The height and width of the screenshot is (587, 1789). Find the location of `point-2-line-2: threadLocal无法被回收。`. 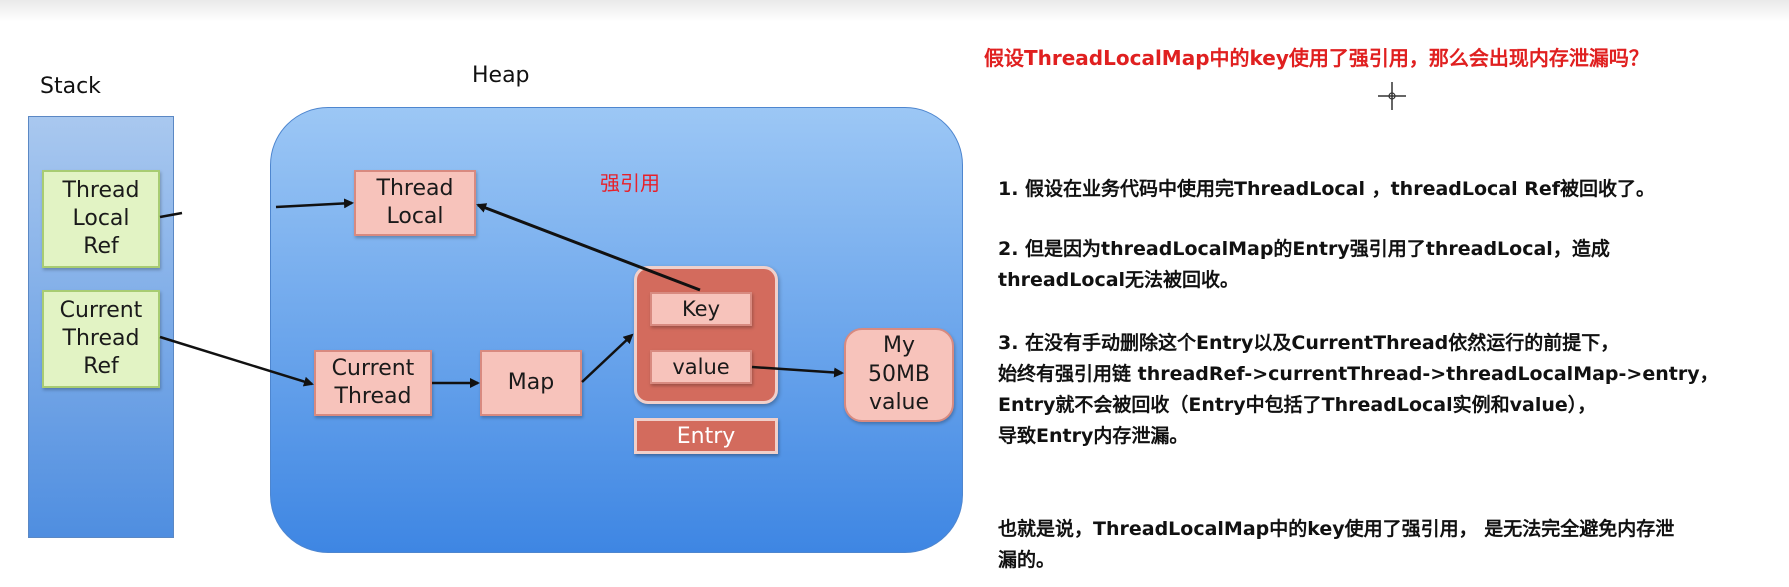

point-2-line-2: threadLocal无法被回收。 is located at coordinates (1119, 280).